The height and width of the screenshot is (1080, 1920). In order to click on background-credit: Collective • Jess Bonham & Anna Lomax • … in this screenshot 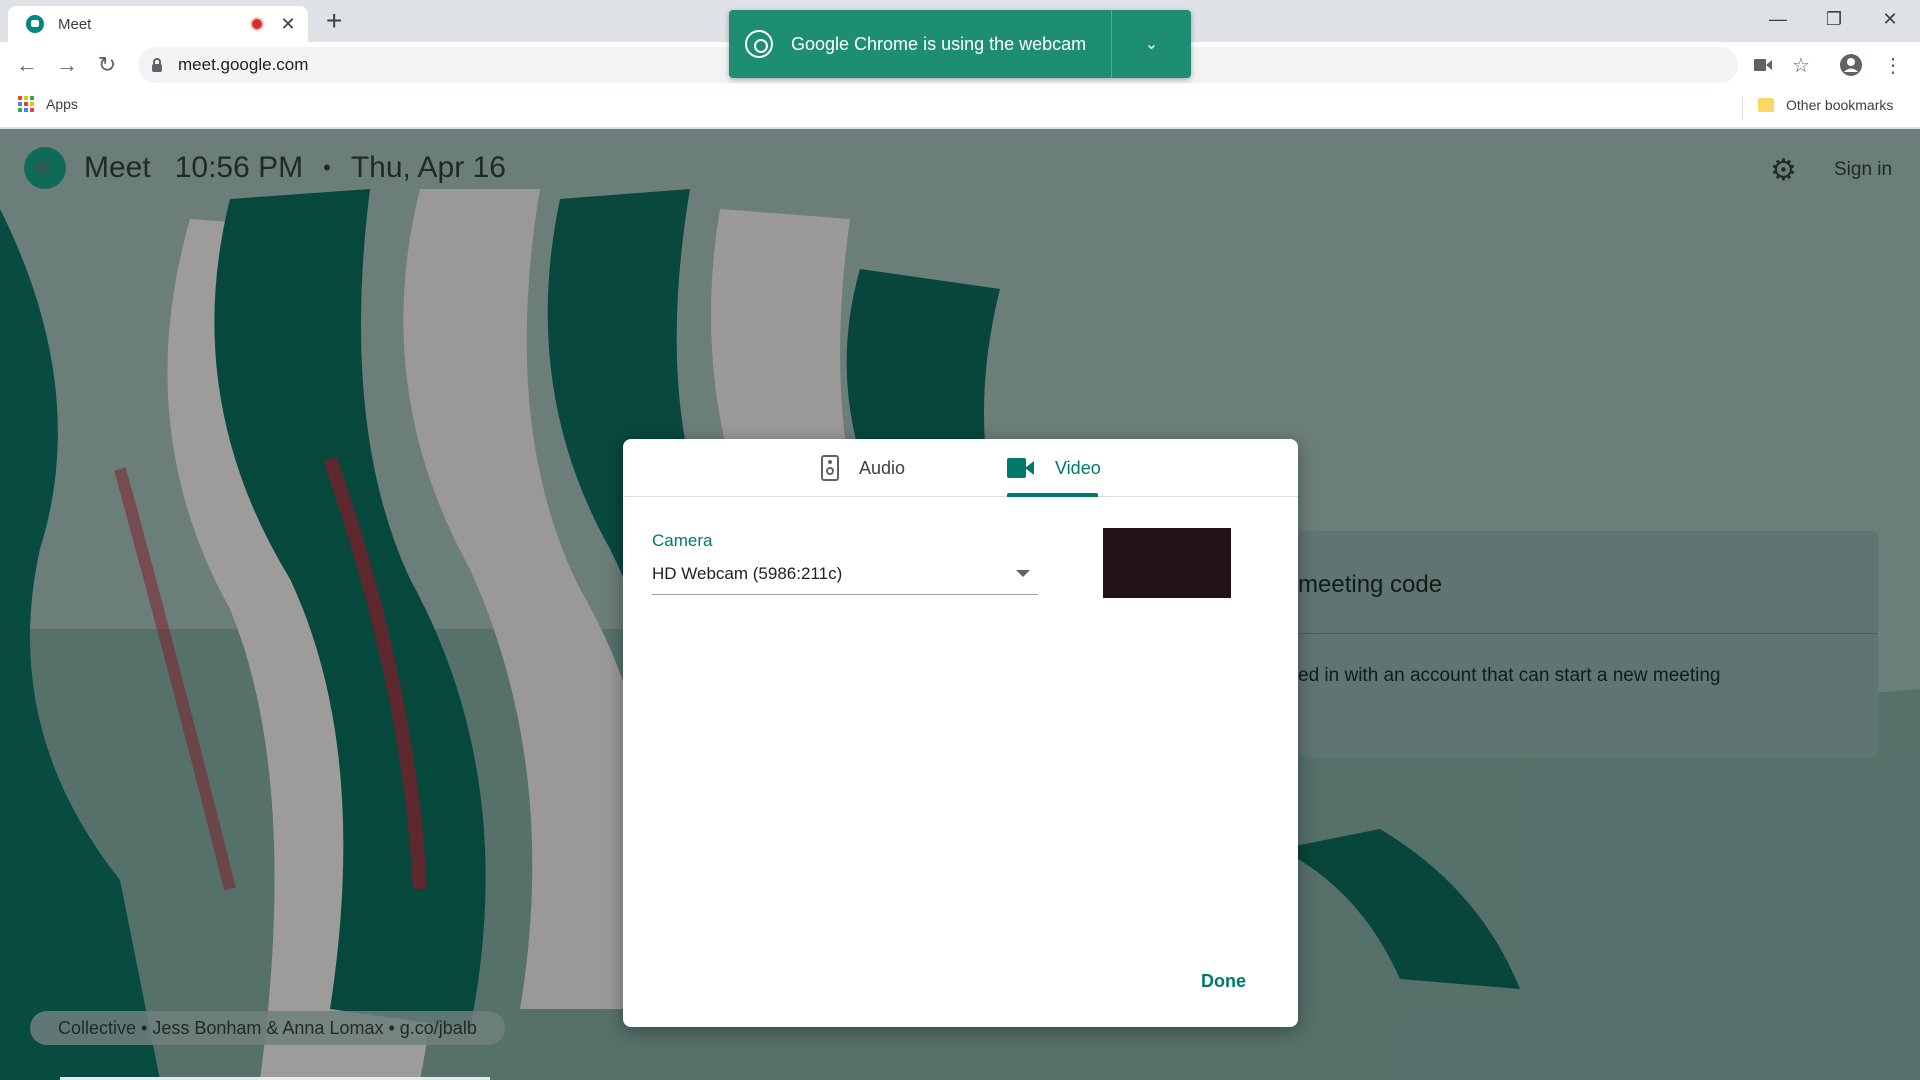, I will do `click(267, 1028)`.